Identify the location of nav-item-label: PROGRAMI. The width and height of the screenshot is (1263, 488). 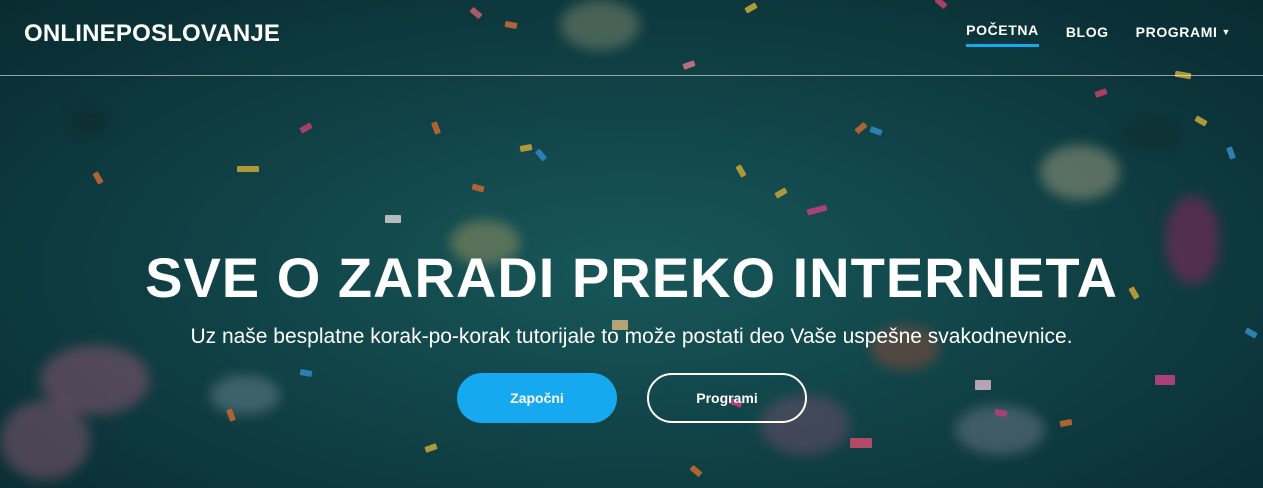
(1176, 31).